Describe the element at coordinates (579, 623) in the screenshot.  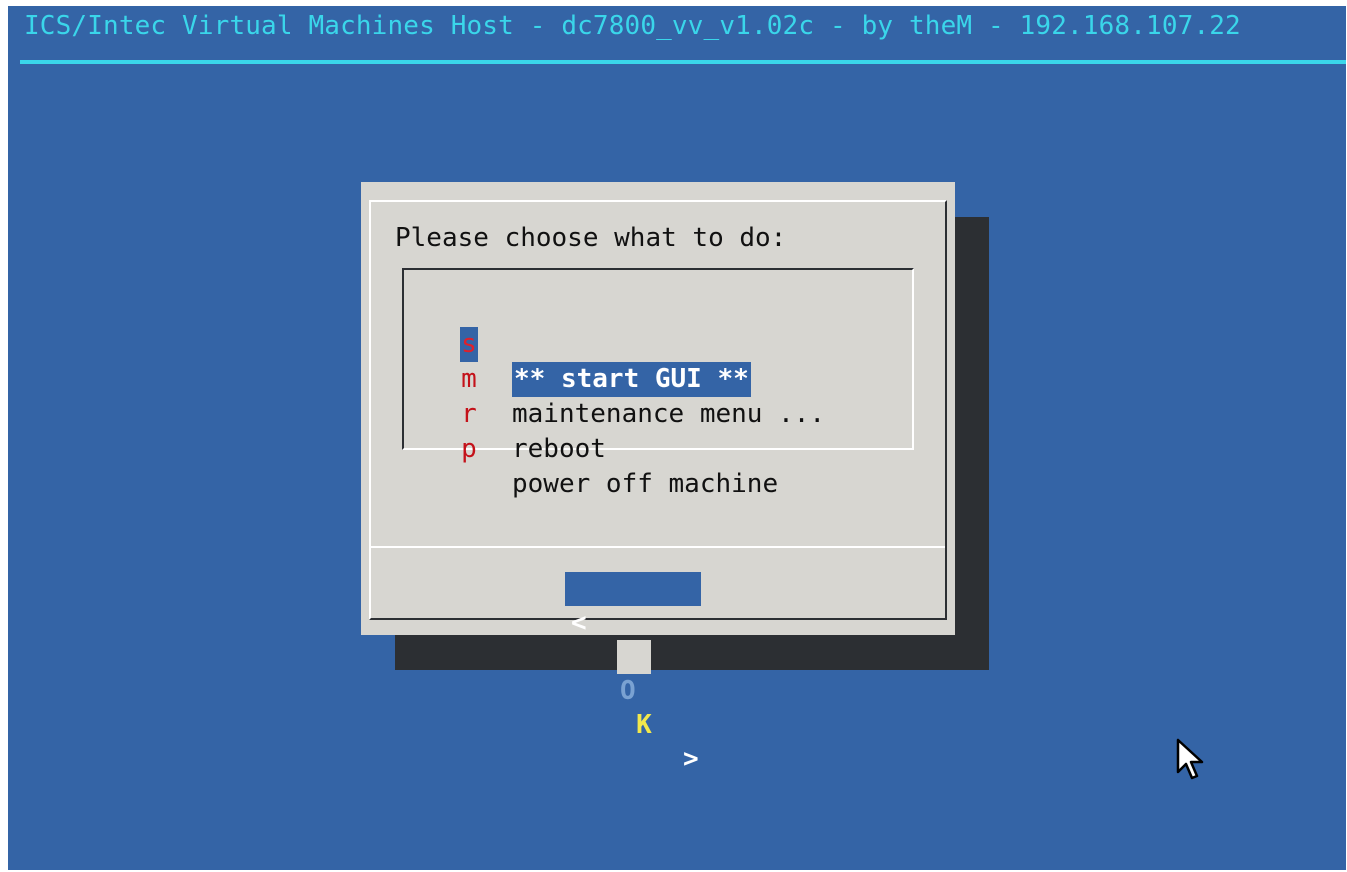
I see `button-bracket-left: <` at that location.